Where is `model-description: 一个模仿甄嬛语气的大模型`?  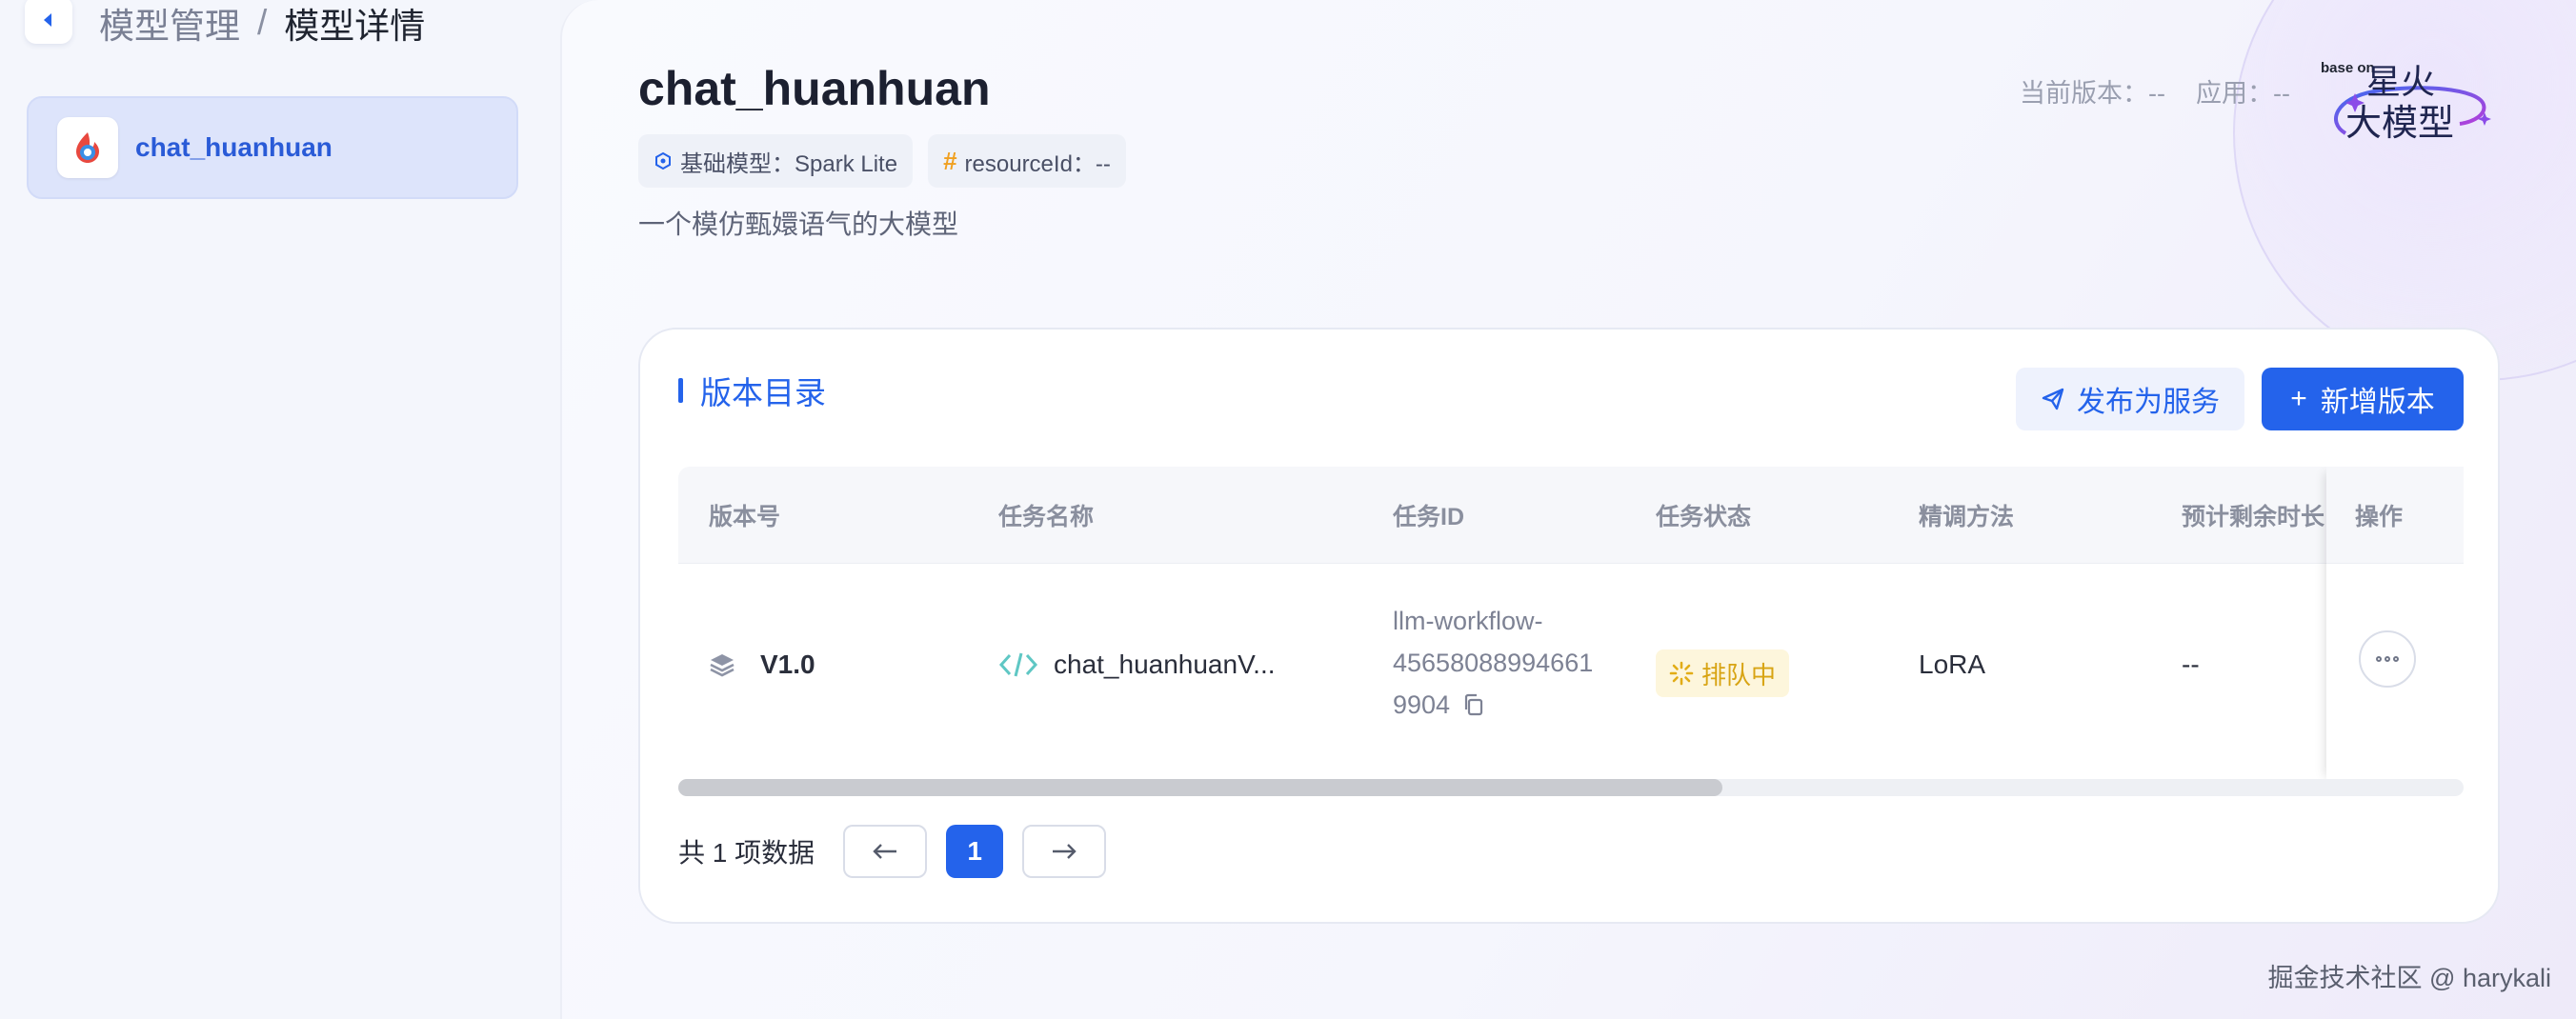 model-description: 一个模仿甄嬛语气的大模型 is located at coordinates (799, 225).